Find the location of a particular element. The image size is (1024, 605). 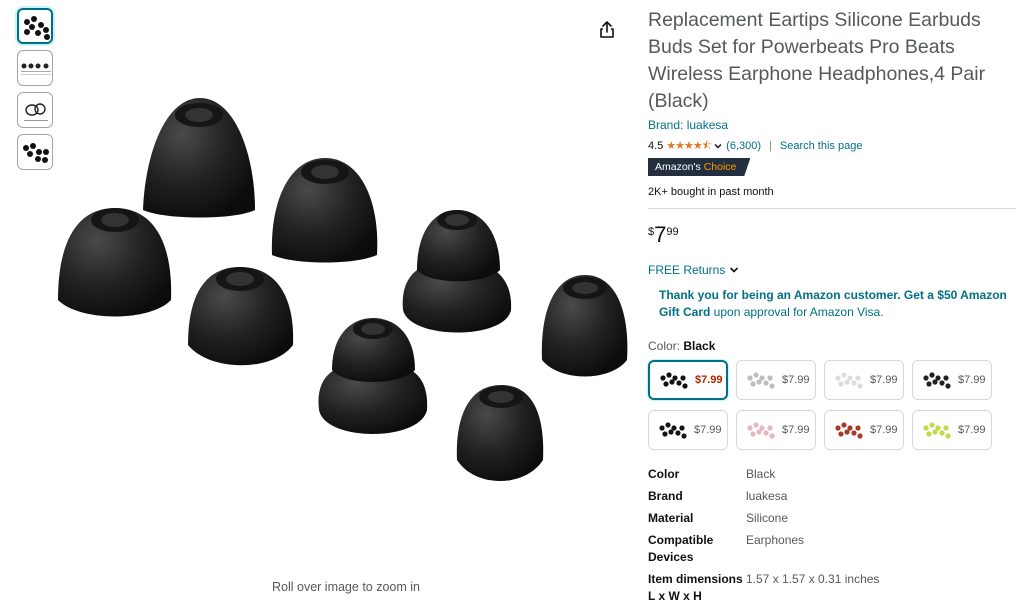

color-selected-value: Black is located at coordinates (699, 346).